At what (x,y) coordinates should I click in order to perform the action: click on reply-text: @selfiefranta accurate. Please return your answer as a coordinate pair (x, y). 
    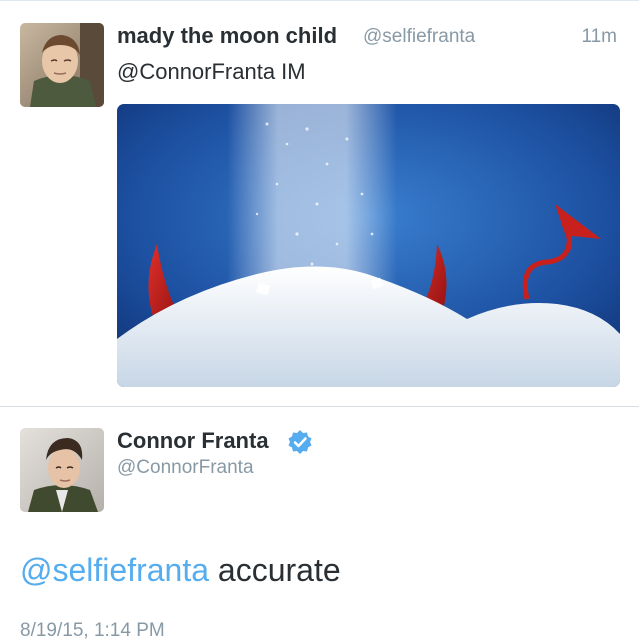
    Looking at the image, I should click on (180, 570).